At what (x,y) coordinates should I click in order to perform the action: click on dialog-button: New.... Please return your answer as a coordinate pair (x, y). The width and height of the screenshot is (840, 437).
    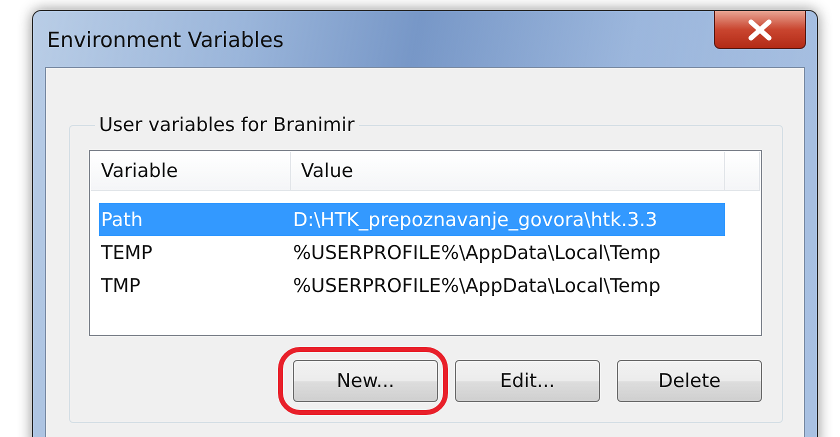
    Looking at the image, I should click on (365, 381).